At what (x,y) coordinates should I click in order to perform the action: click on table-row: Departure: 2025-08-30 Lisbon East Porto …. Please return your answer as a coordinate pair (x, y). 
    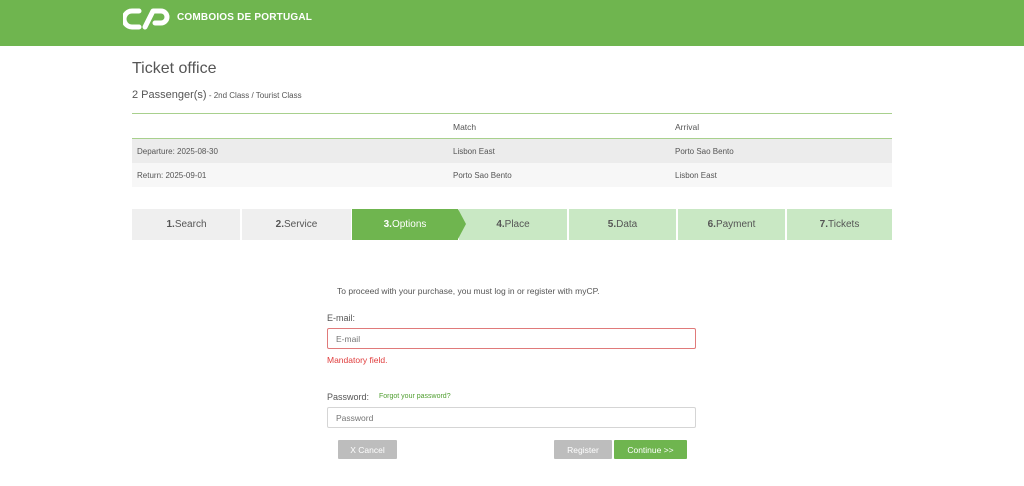
    Looking at the image, I should click on (512, 151).